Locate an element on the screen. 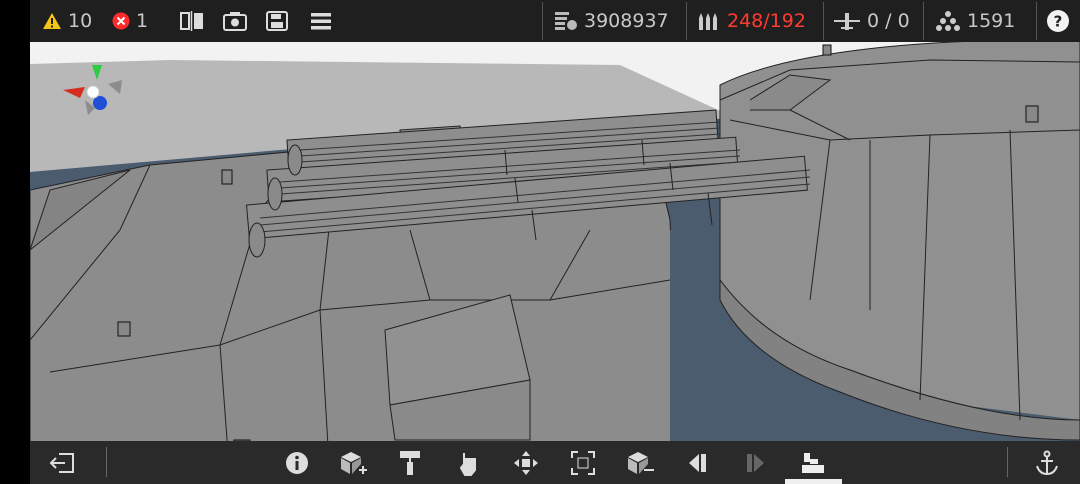 The height and width of the screenshot is (484, 1080). save-icon is located at coordinates (277, 21).